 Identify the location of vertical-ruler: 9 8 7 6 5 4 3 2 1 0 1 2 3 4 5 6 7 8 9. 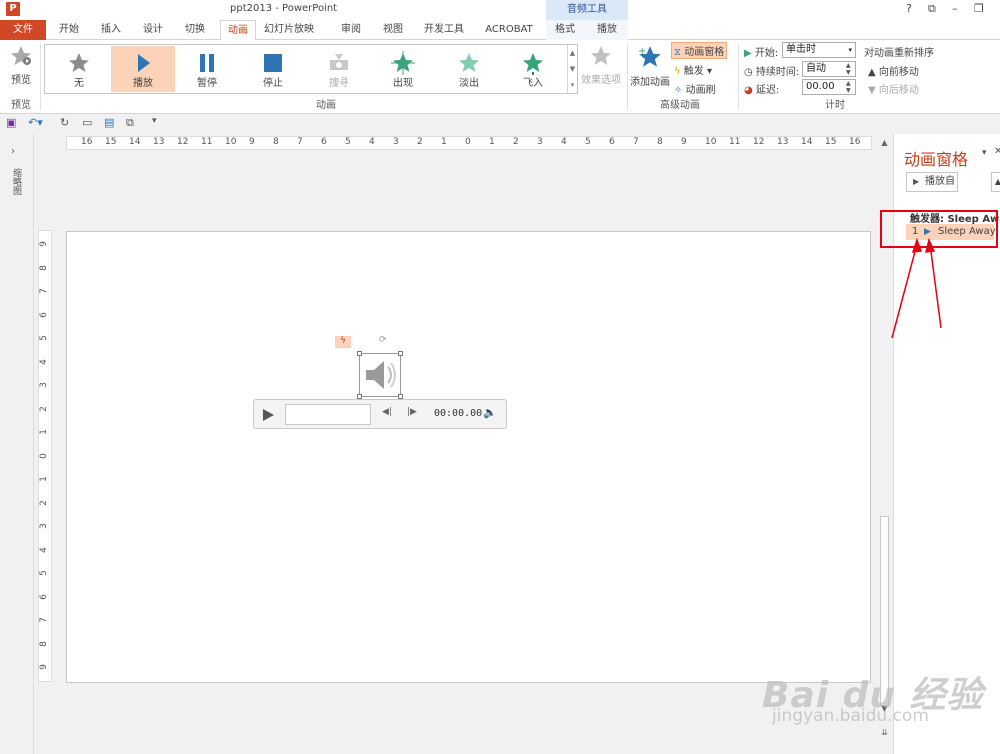
(45, 456).